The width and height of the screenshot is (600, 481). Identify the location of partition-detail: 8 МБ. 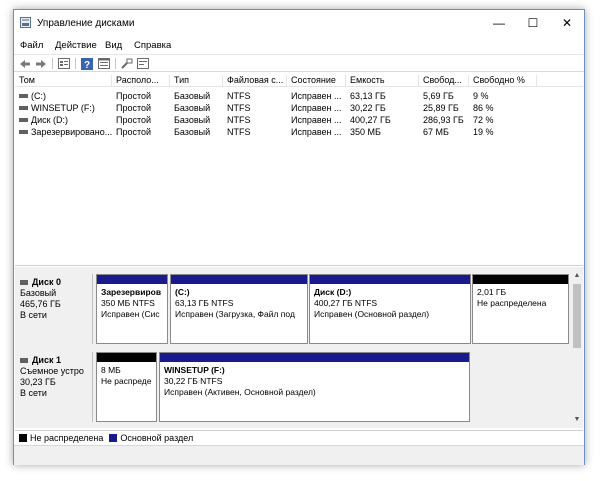
(111, 370).